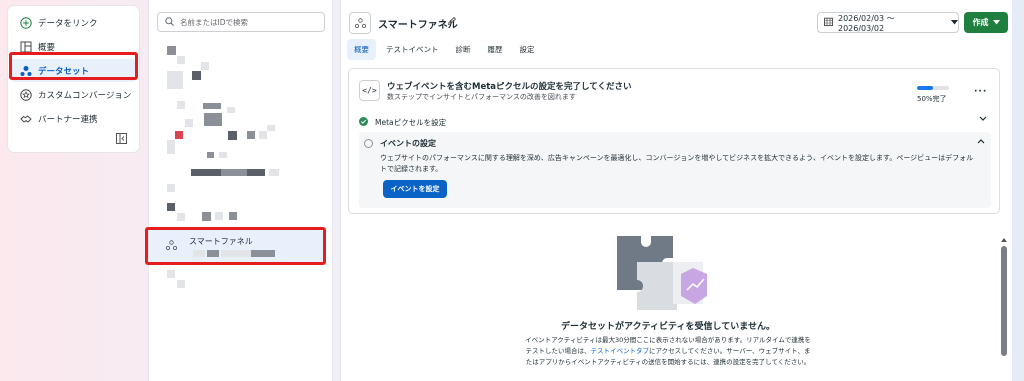  I want to click on code-icon: </>, so click(369, 90).